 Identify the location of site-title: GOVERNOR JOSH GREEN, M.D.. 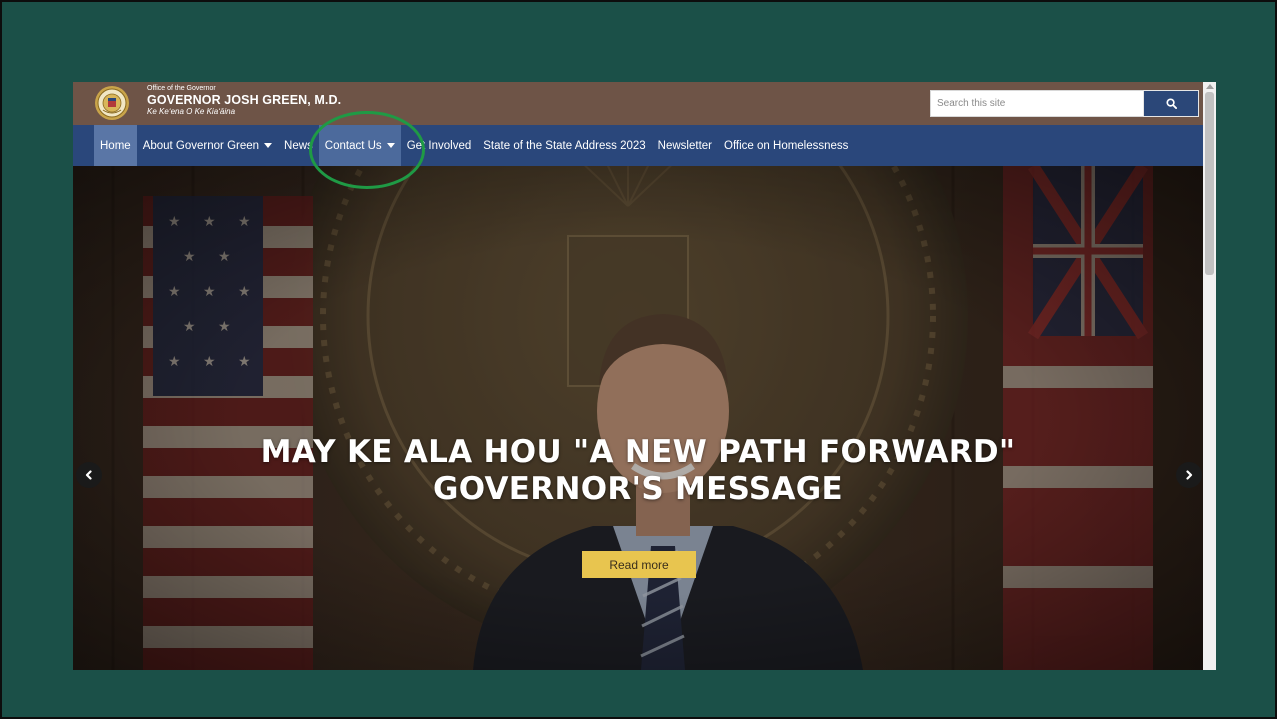
(244, 100).